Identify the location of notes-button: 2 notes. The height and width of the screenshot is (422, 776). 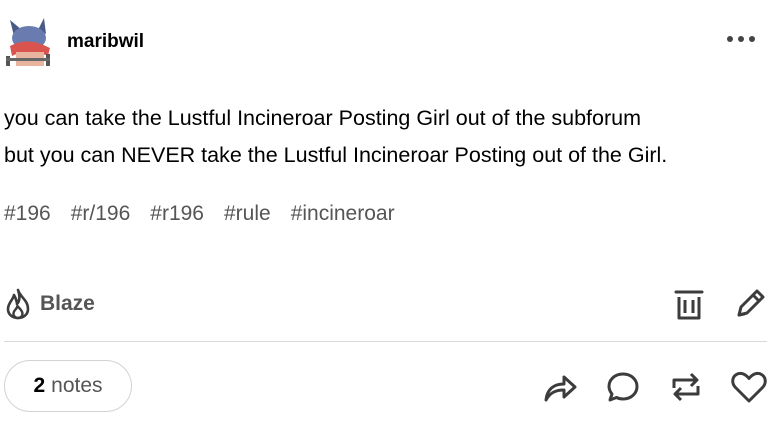
(68, 386).